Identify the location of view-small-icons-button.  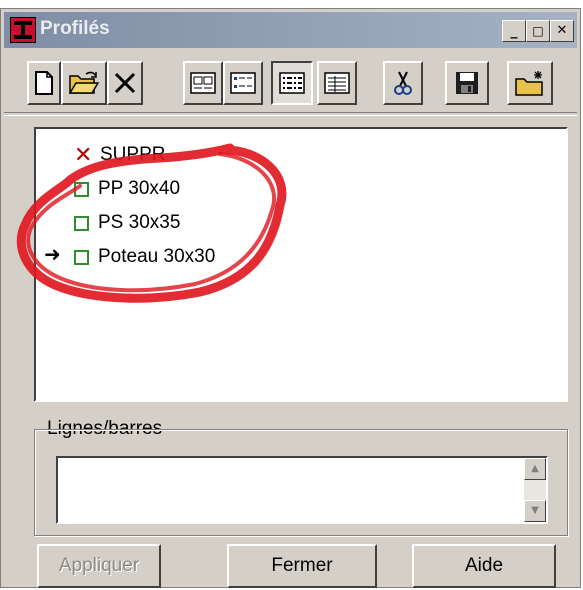
(243, 83).